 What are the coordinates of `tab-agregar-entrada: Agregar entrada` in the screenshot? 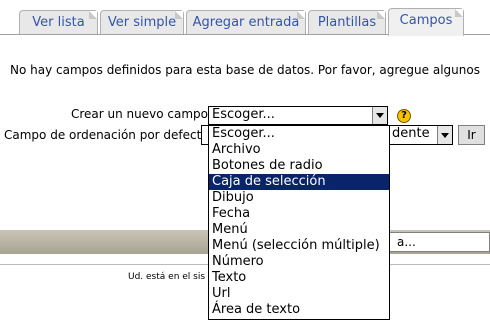 It's located at (246, 22).